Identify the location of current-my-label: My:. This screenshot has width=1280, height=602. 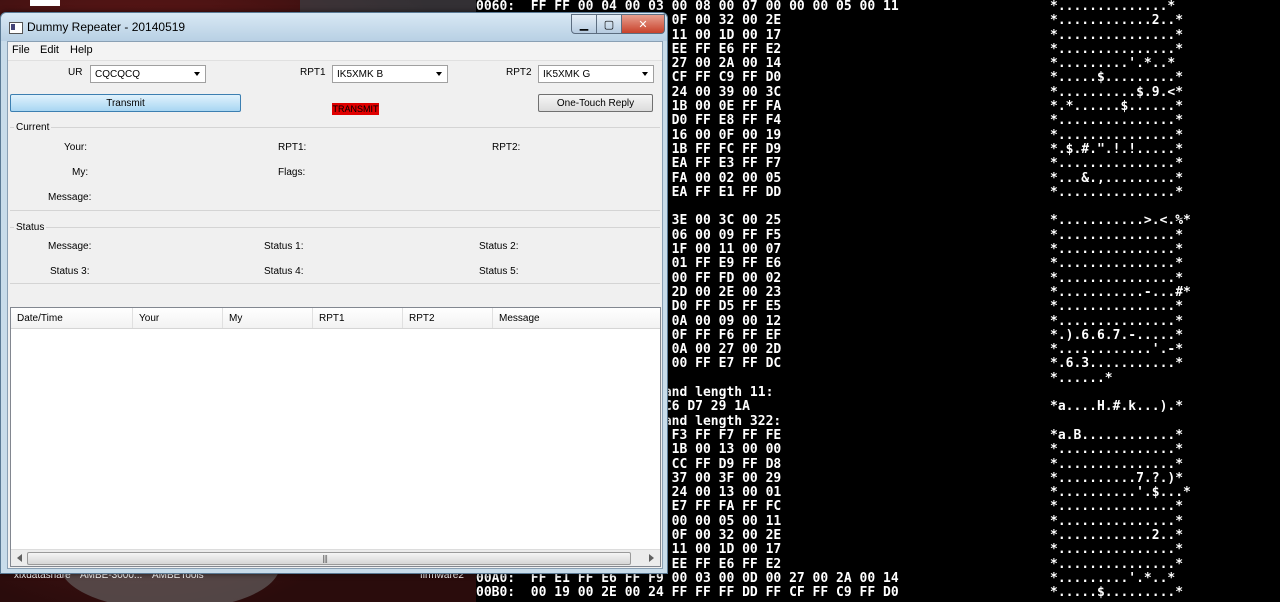
(80, 172).